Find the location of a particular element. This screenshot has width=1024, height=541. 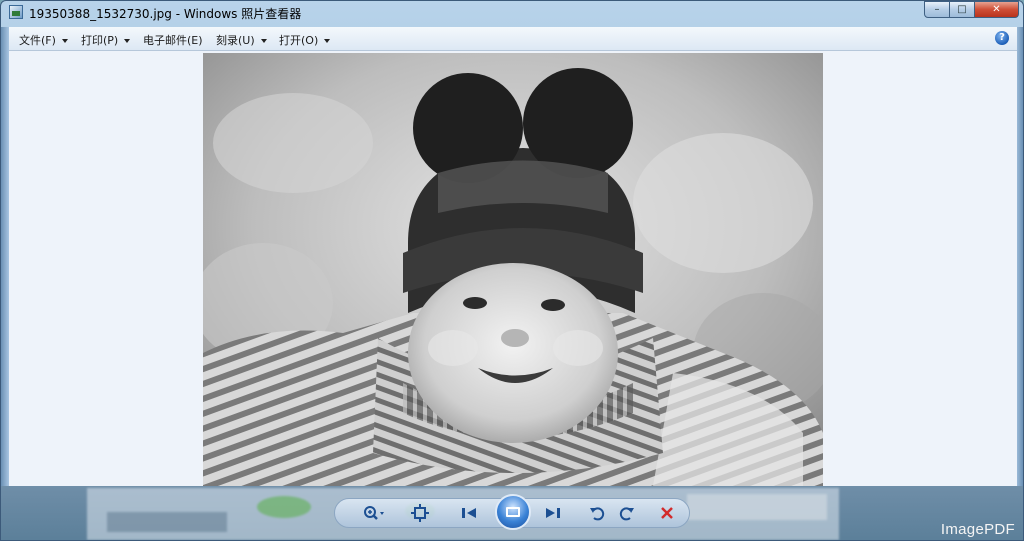

photo-viewer-app-icon is located at coordinates (16, 12).